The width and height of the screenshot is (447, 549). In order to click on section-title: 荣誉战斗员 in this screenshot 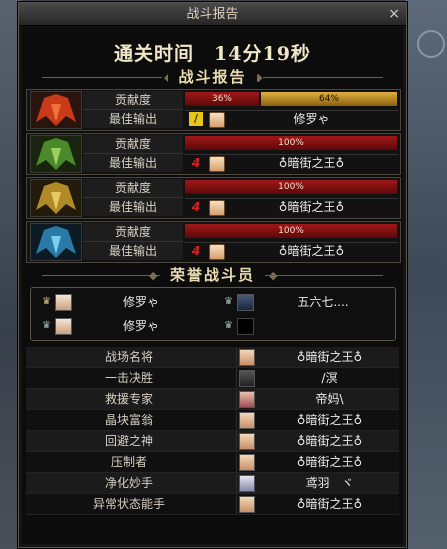, I will do `click(212, 275)`.